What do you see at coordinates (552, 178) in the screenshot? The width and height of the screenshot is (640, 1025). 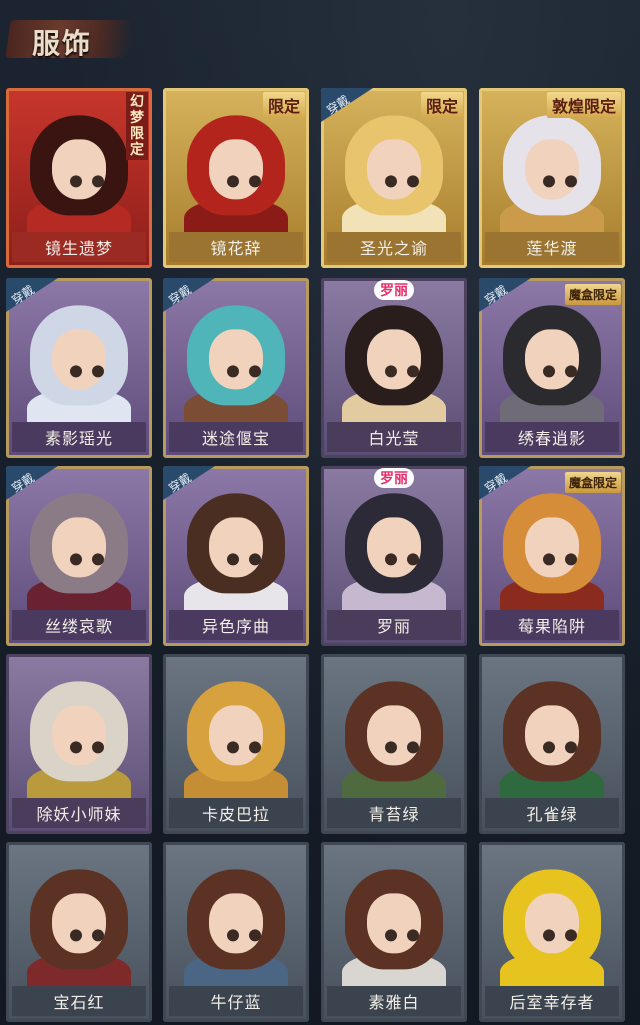 I see `costume-card: 敦煌限定莲华渡` at bounding box center [552, 178].